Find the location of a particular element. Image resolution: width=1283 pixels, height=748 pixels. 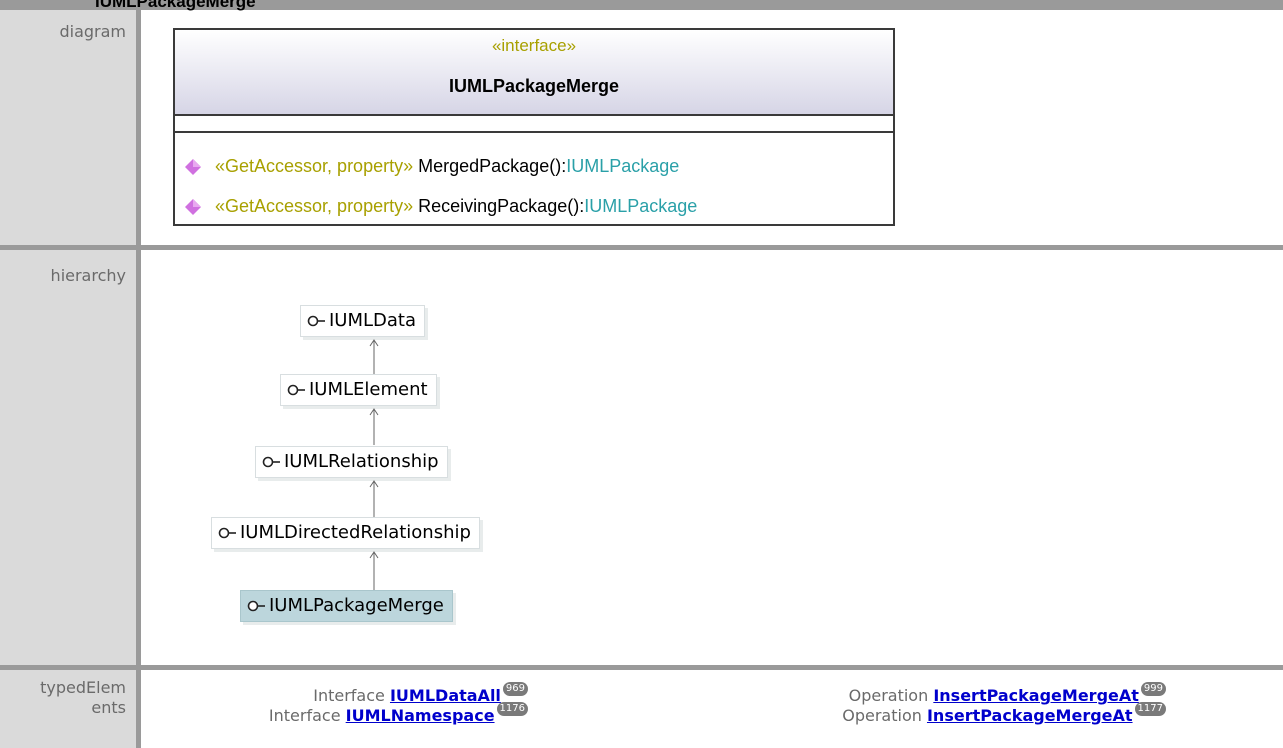

hierarchy-node-label: IUMLData is located at coordinates (373, 320).